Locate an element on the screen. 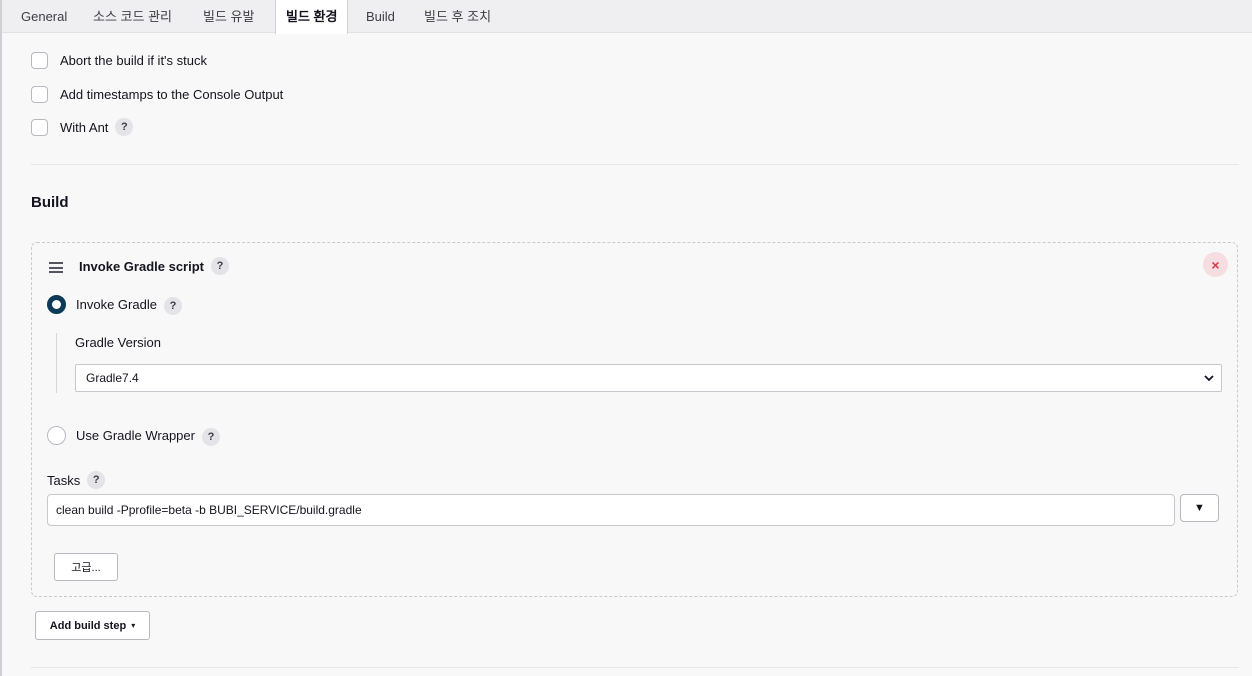 This screenshot has height=676, width=1252. with-ant-label: With Ant is located at coordinates (84, 127).